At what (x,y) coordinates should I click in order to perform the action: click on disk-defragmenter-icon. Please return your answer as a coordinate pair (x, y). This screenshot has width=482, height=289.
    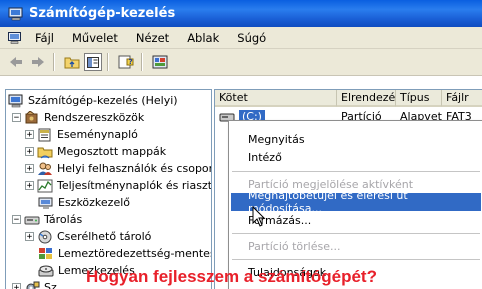
    Looking at the image, I should click on (46, 254).